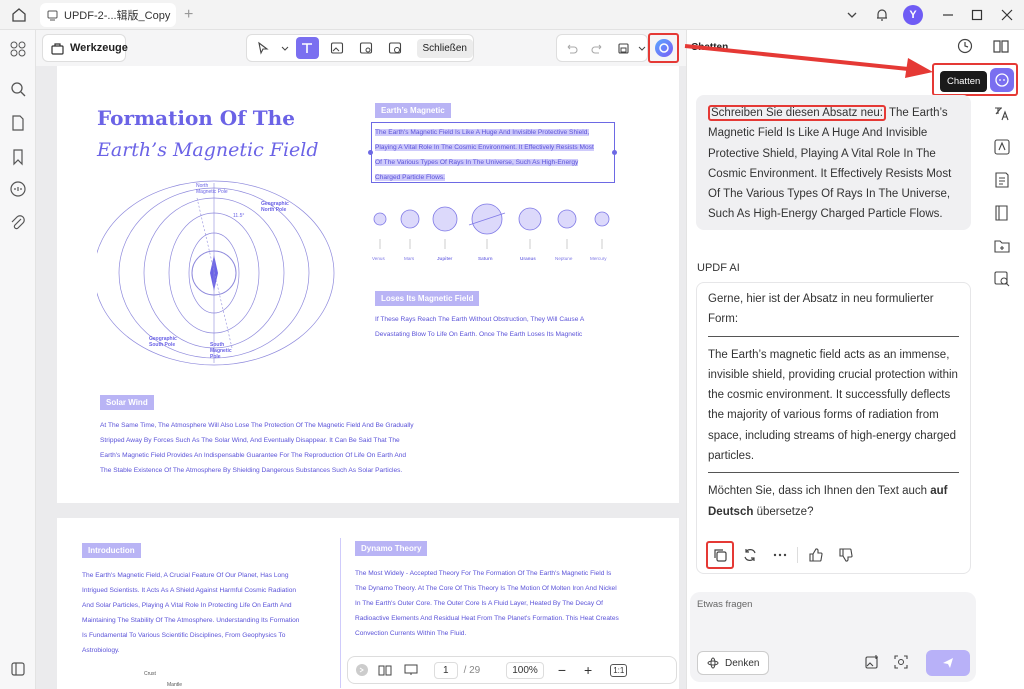  What do you see at coordinates (18, 359) in the screenshot?
I see `left-sidebar` at bounding box center [18, 359].